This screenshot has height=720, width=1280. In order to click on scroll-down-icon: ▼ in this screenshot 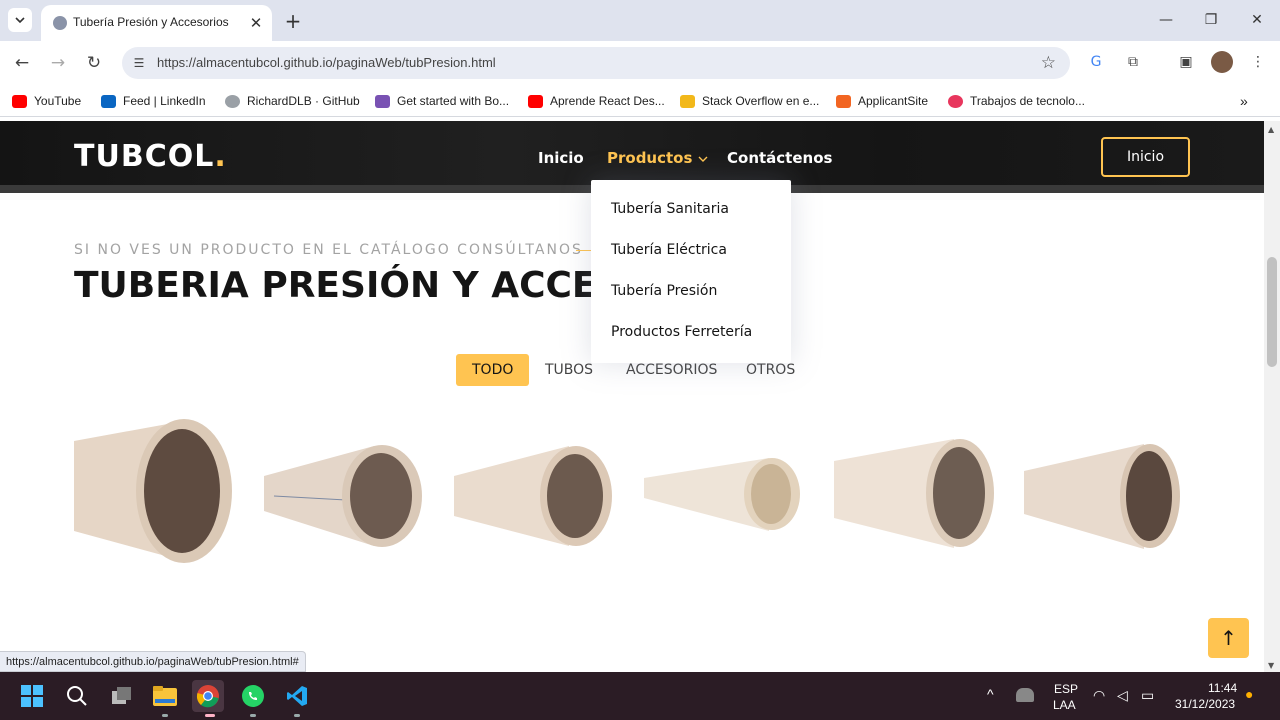, I will do `click(1271, 665)`.